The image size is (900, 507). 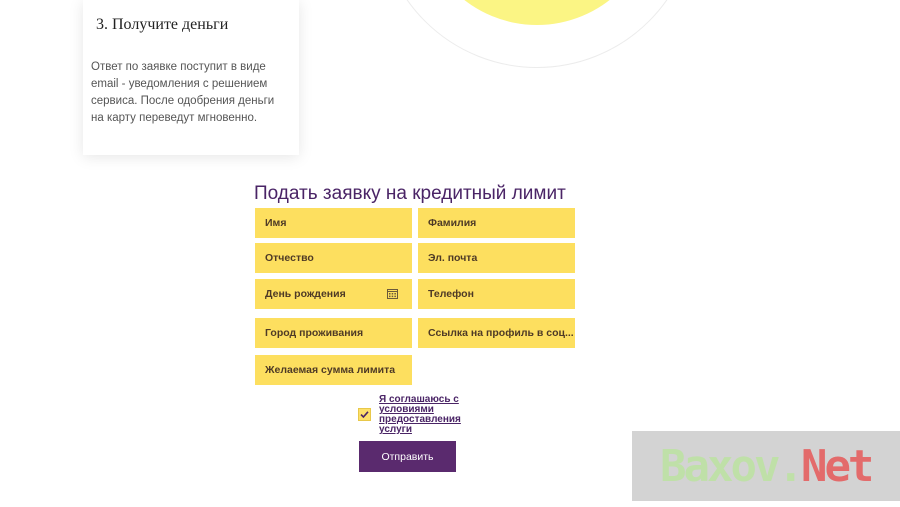 I want to click on watermark-part1: Baxov., so click(x=732, y=466).